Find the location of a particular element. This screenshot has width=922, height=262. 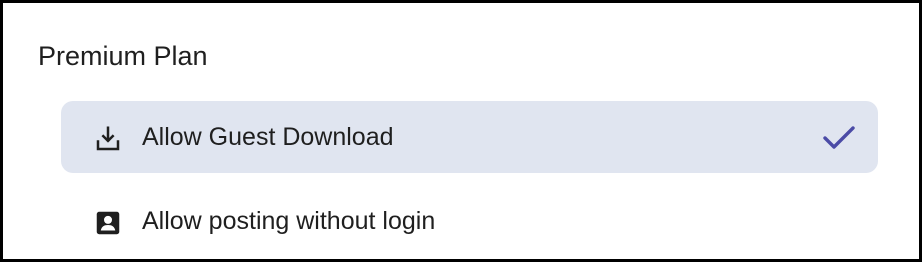

option-label: Allow posting without login is located at coordinates (289, 221).